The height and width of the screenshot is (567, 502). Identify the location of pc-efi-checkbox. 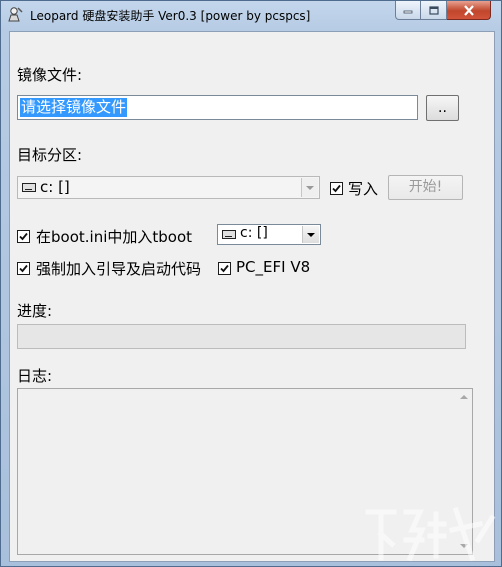
(224, 268).